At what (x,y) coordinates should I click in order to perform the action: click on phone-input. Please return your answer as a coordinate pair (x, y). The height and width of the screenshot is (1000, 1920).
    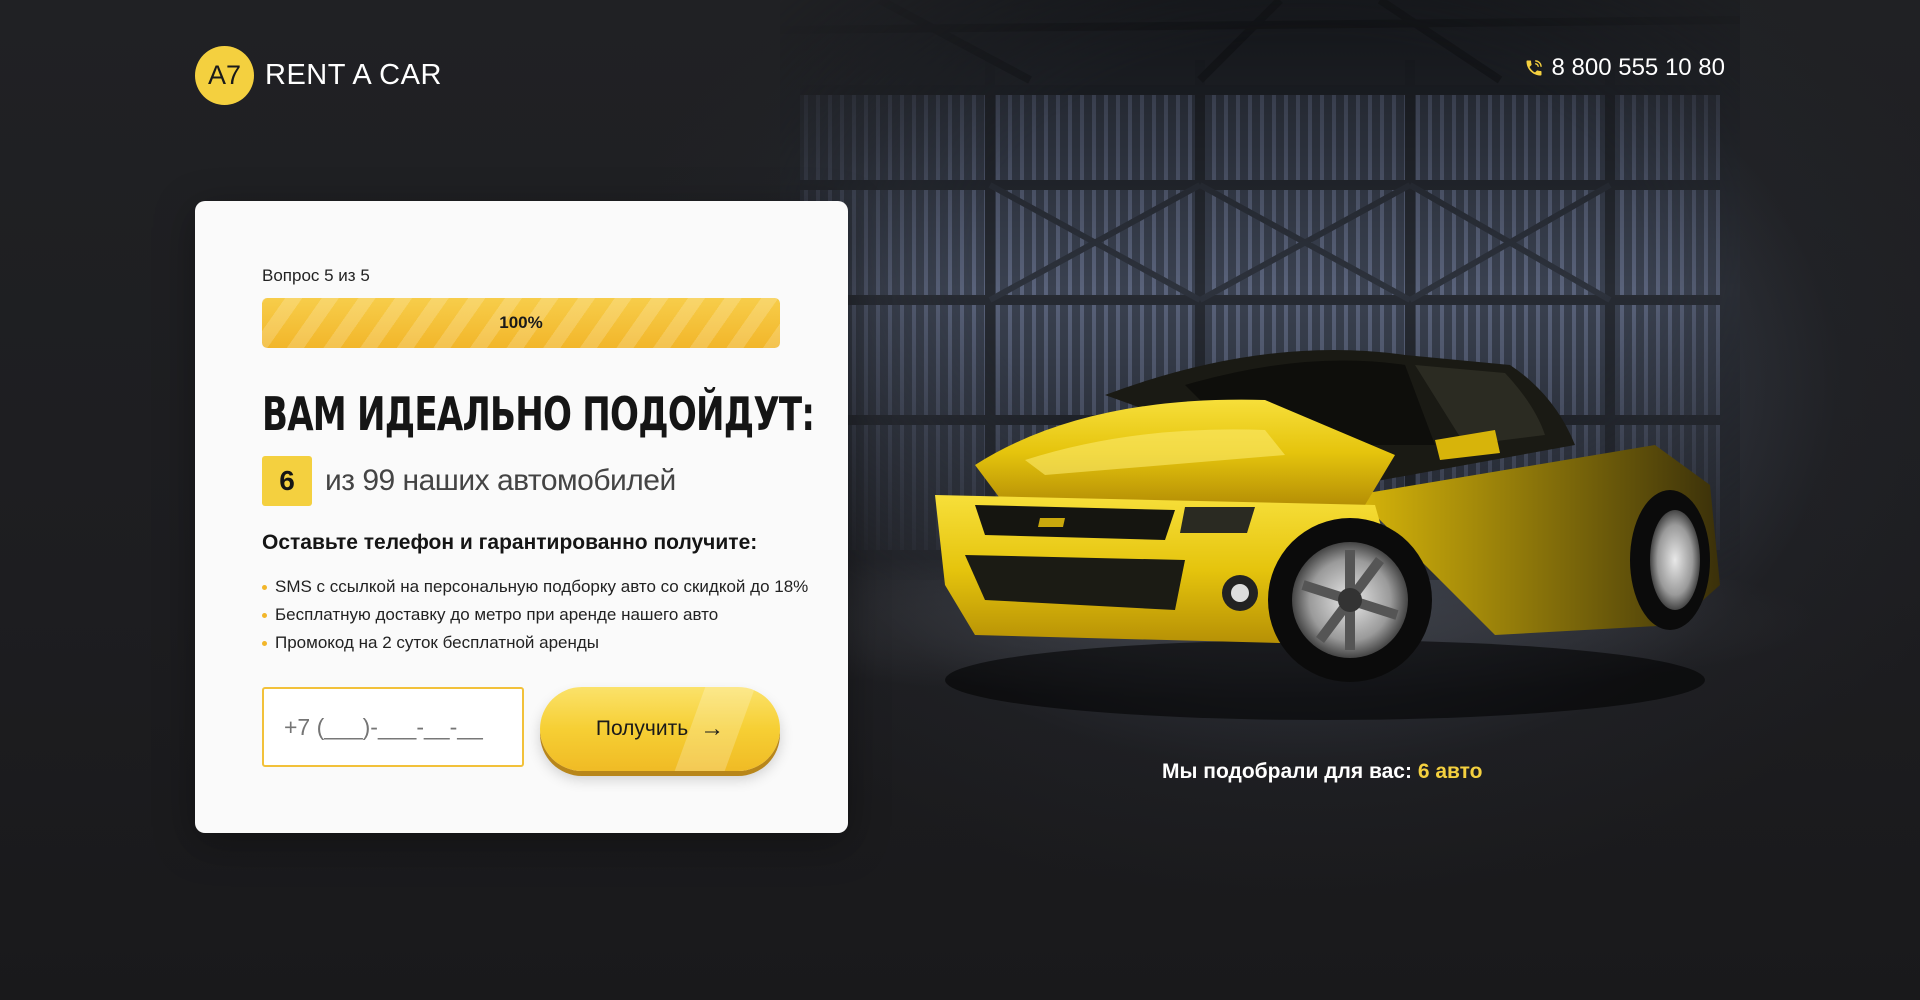
    Looking at the image, I should click on (393, 727).